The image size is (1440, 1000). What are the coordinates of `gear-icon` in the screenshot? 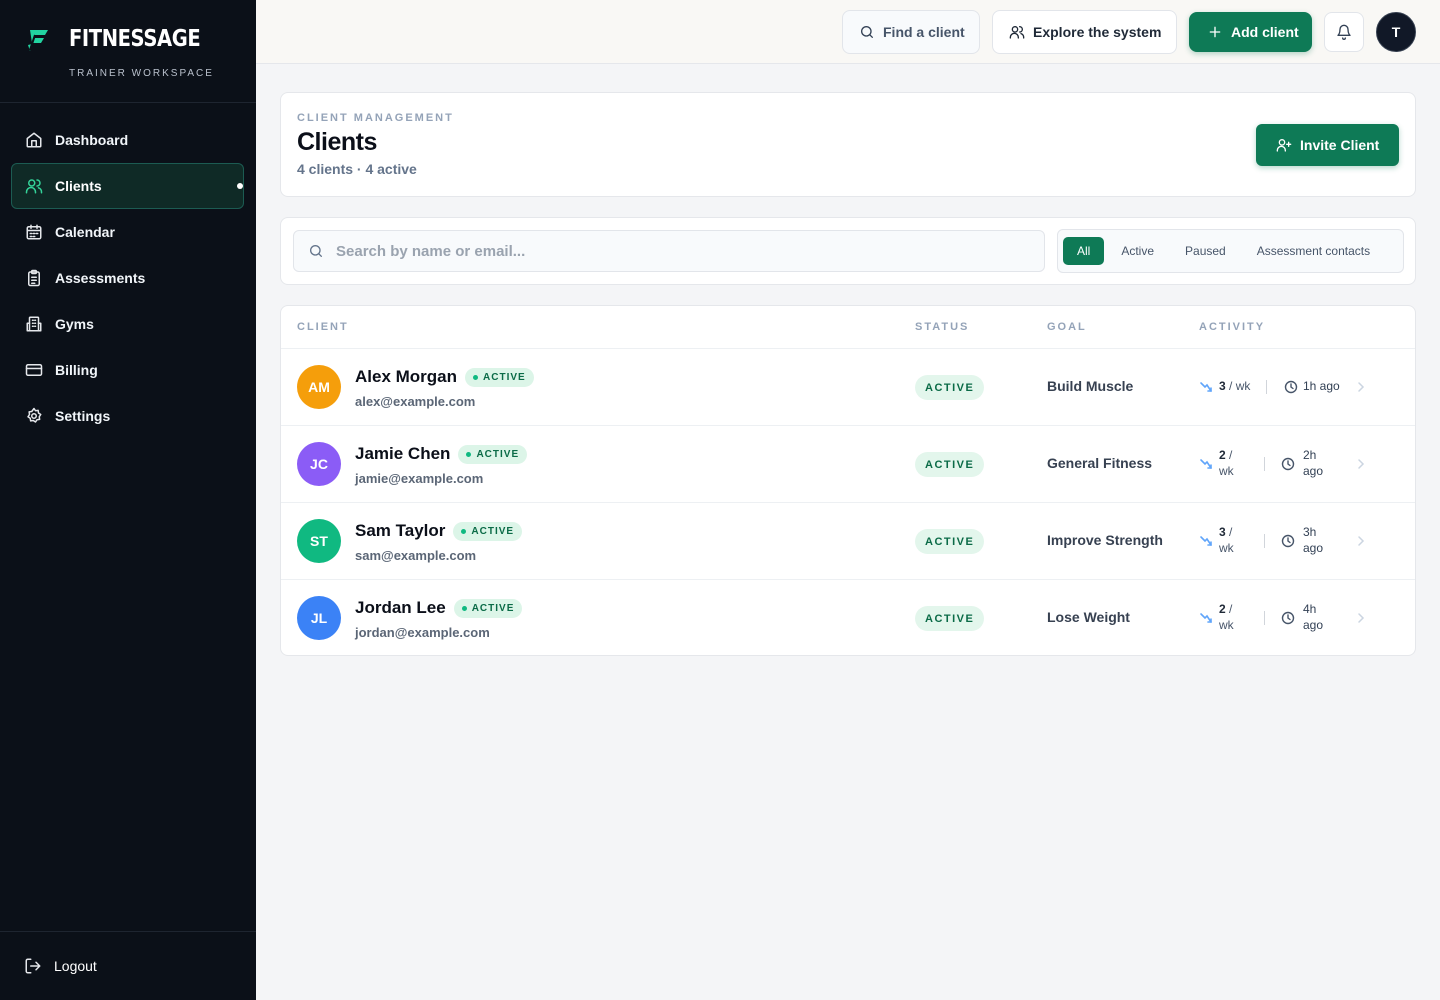 It's located at (34, 416).